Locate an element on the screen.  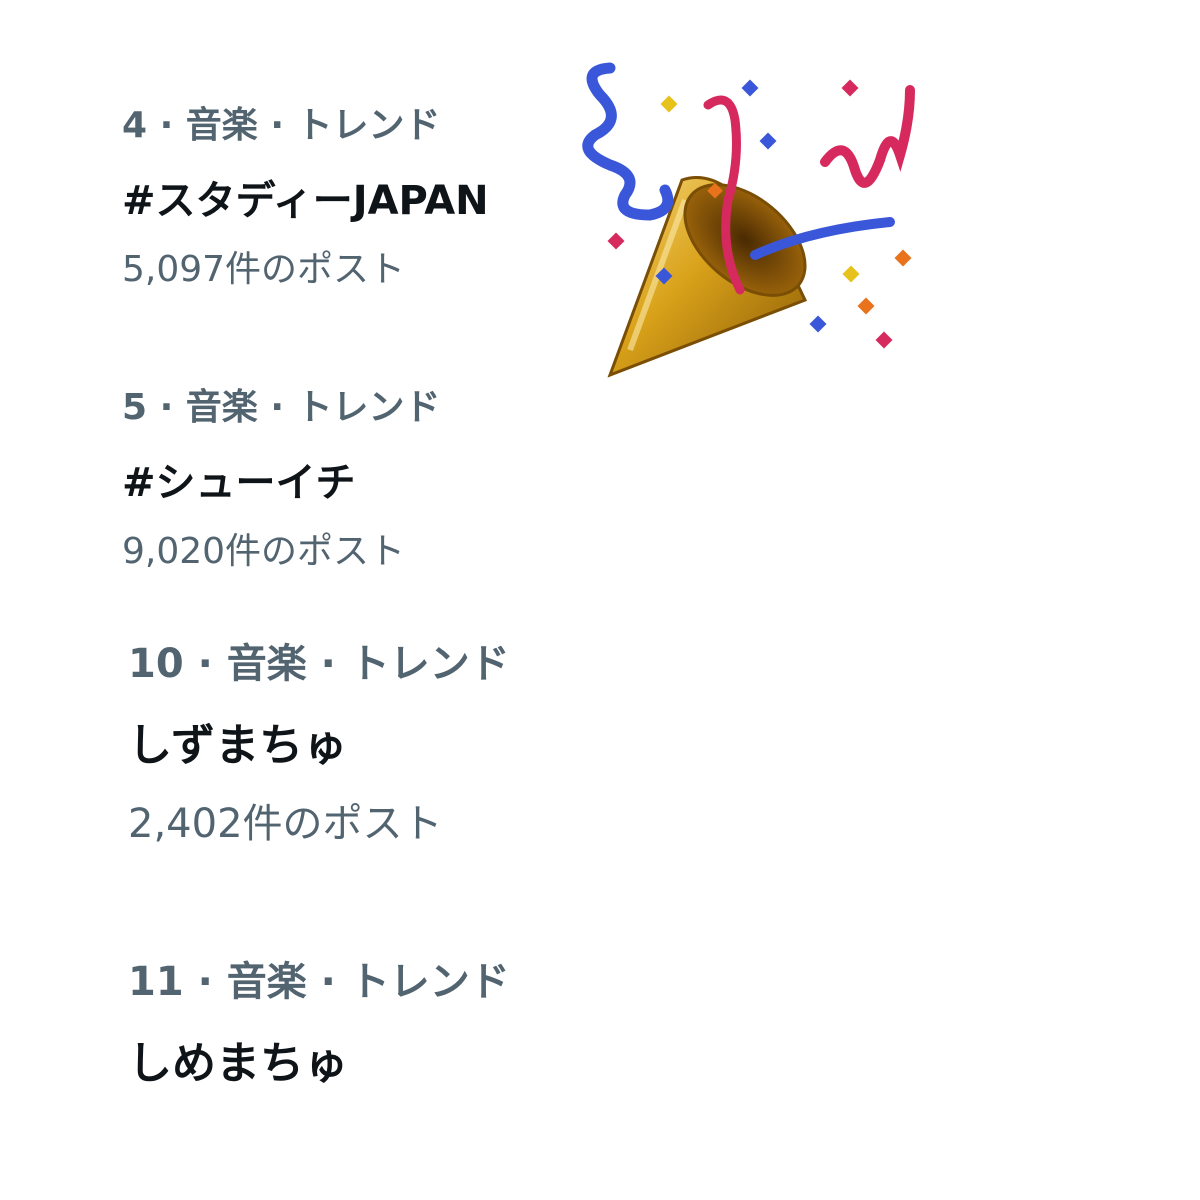
trend-meta: 5 · 音楽 · トレンド is located at coordinates (281, 407).